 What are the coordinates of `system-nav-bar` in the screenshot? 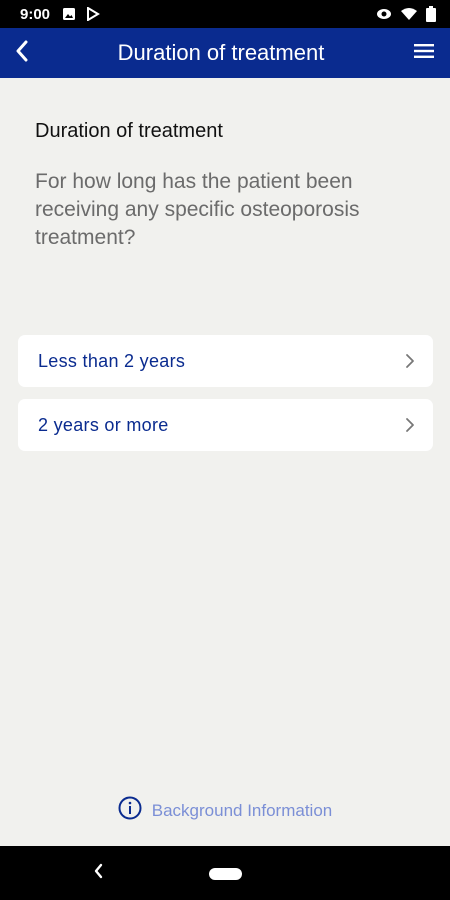 It's located at (225, 873).